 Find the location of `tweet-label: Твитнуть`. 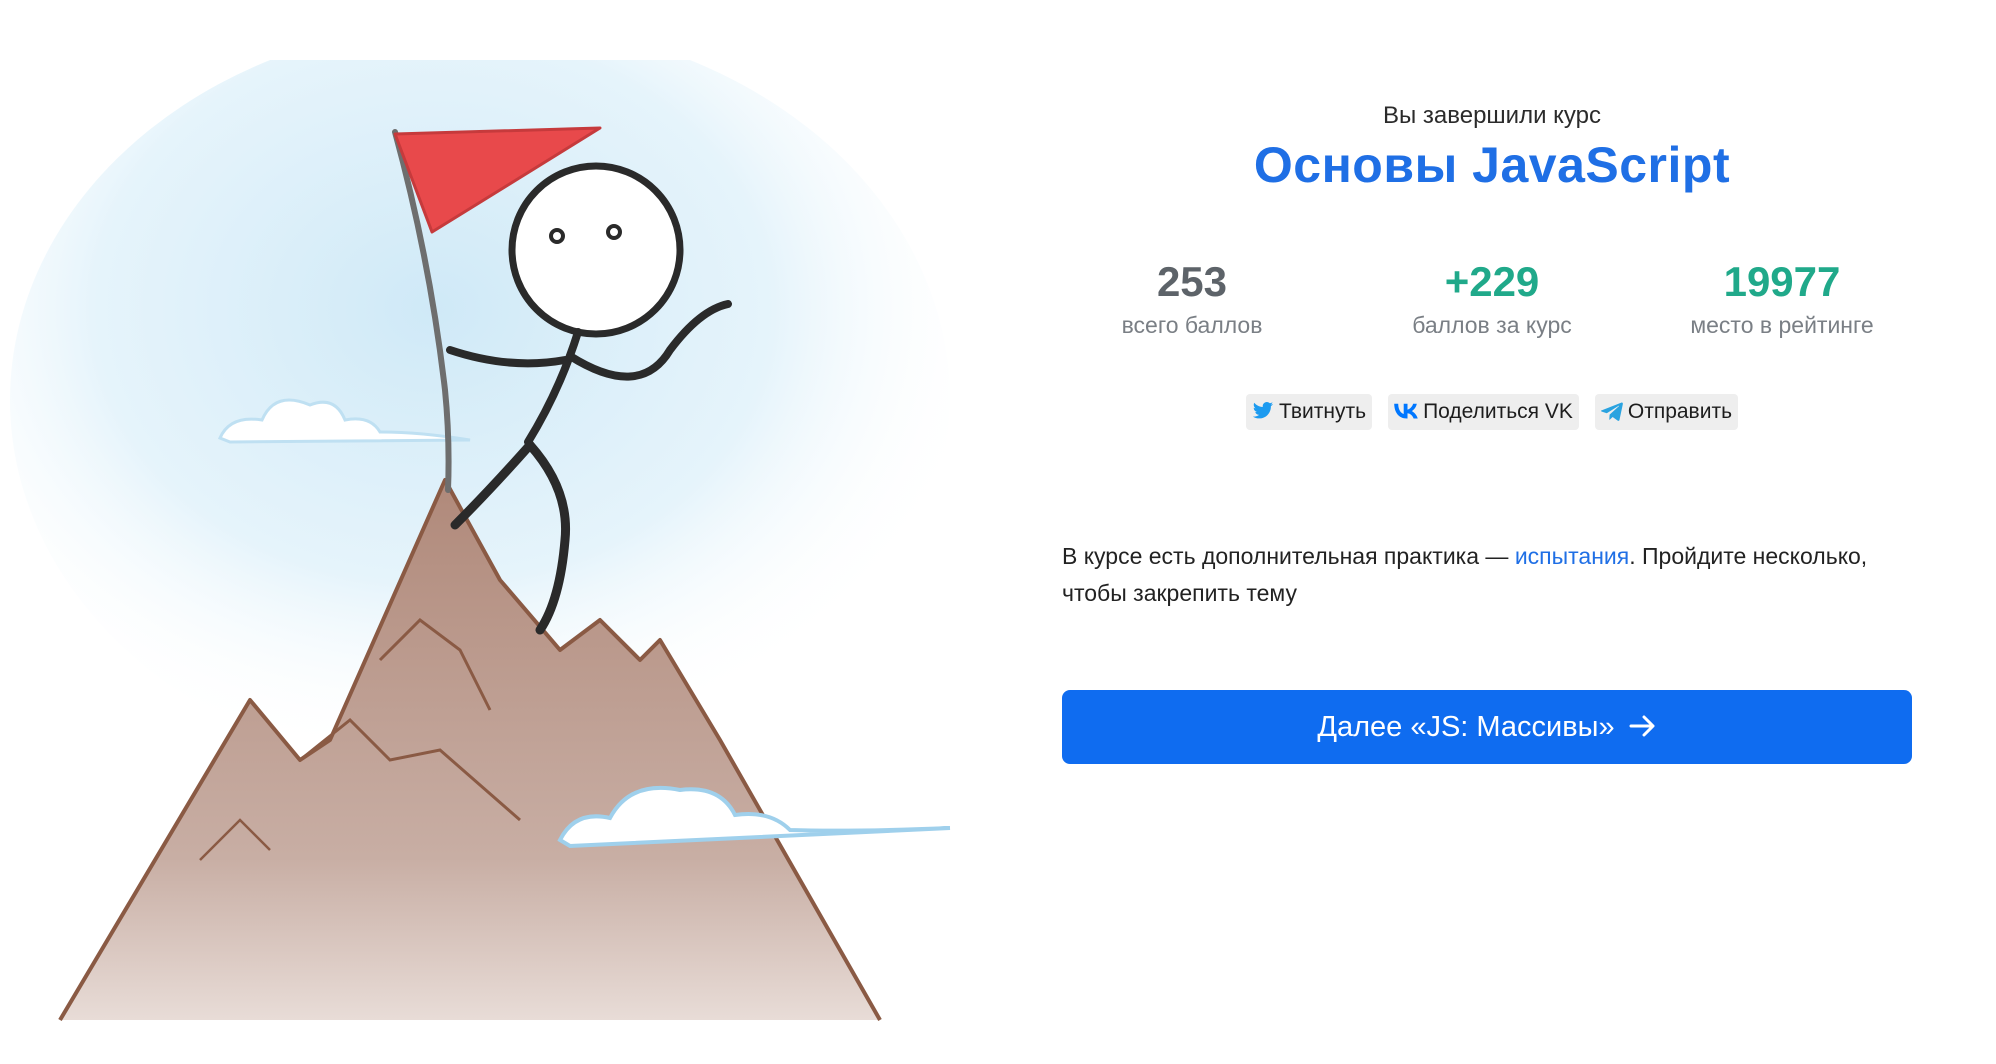

tweet-label: Твитнуть is located at coordinates (1322, 411).